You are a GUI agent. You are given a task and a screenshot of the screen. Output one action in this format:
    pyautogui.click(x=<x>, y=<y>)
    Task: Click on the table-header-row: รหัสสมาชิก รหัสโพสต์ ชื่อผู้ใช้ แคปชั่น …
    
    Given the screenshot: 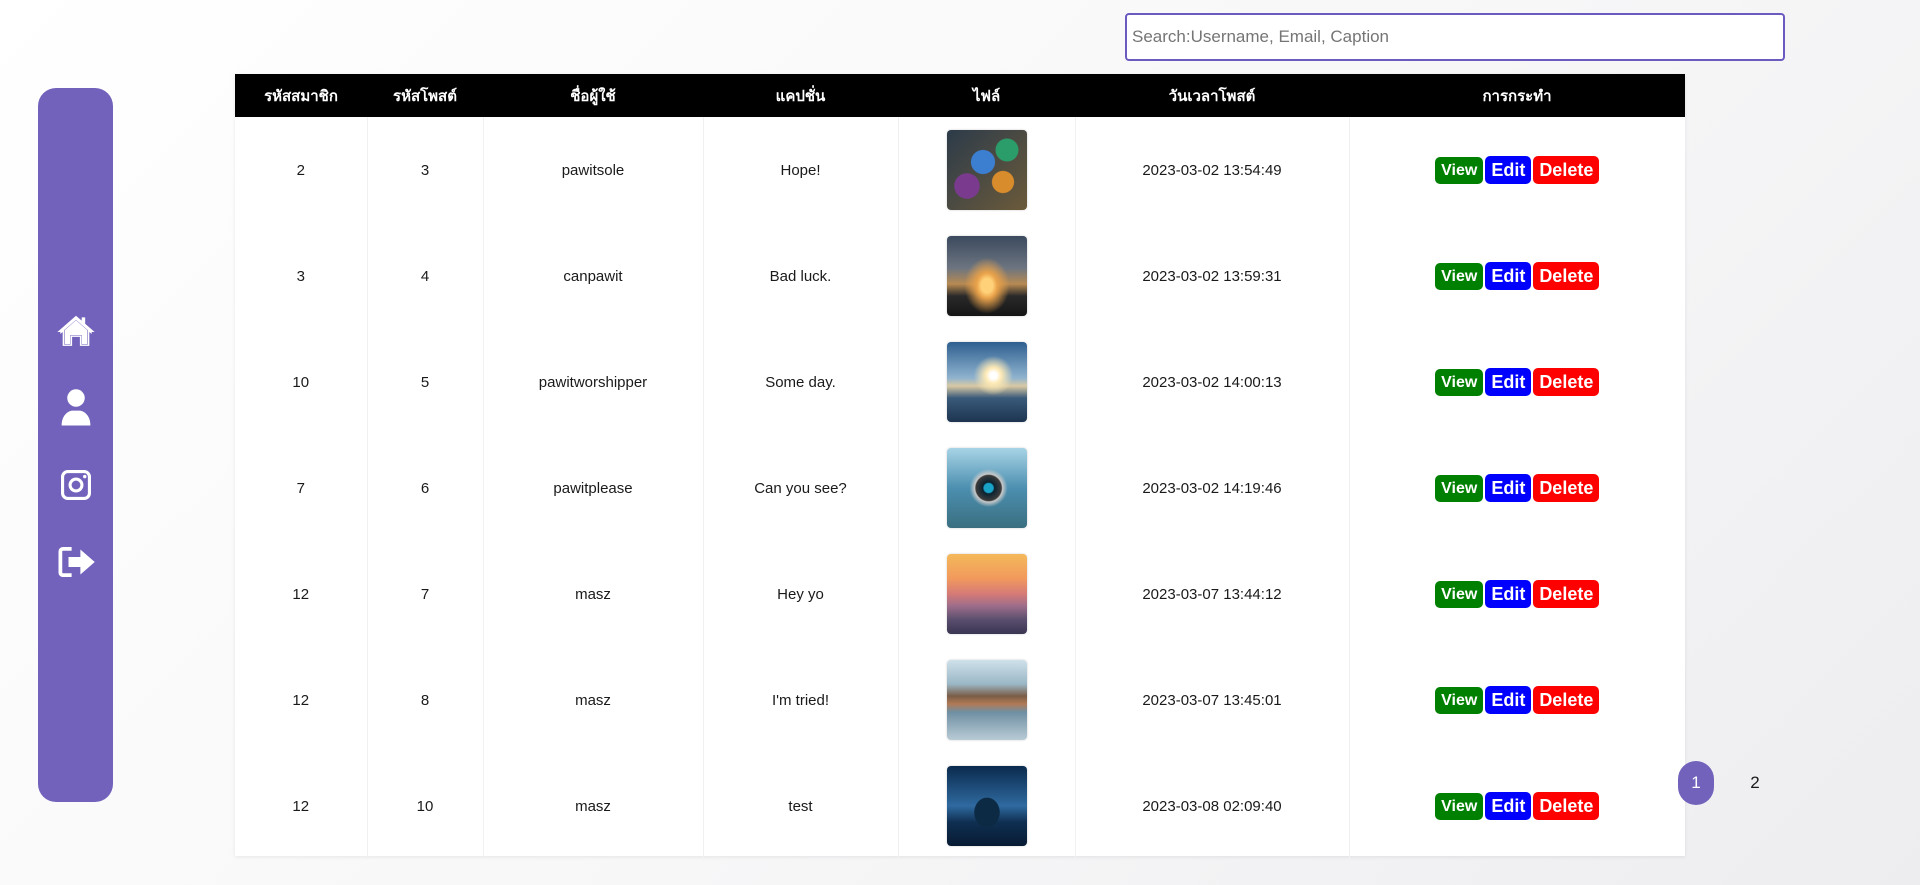 What is the action you would take?
    pyautogui.click(x=960, y=95)
    